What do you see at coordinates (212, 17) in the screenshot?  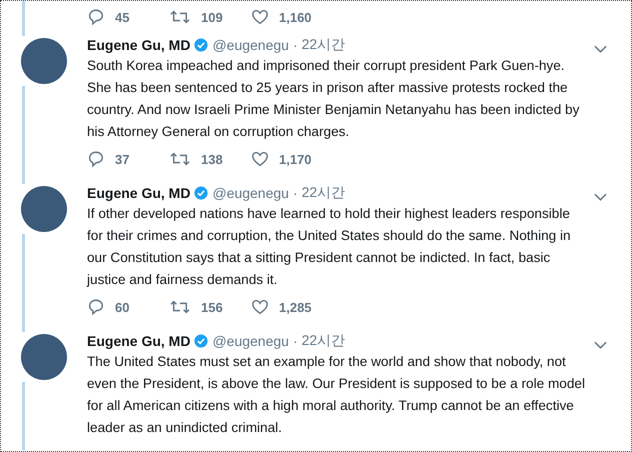 I see `retweet-count: 109` at bounding box center [212, 17].